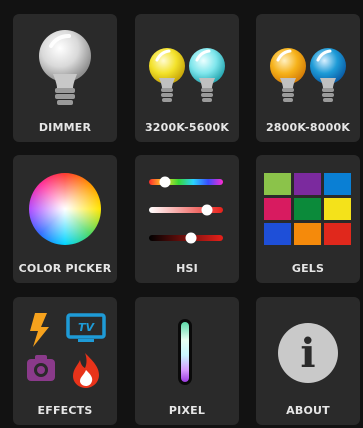  Describe the element at coordinates (65, 127) in the screenshot. I see `tile-label: DIMMER` at that location.